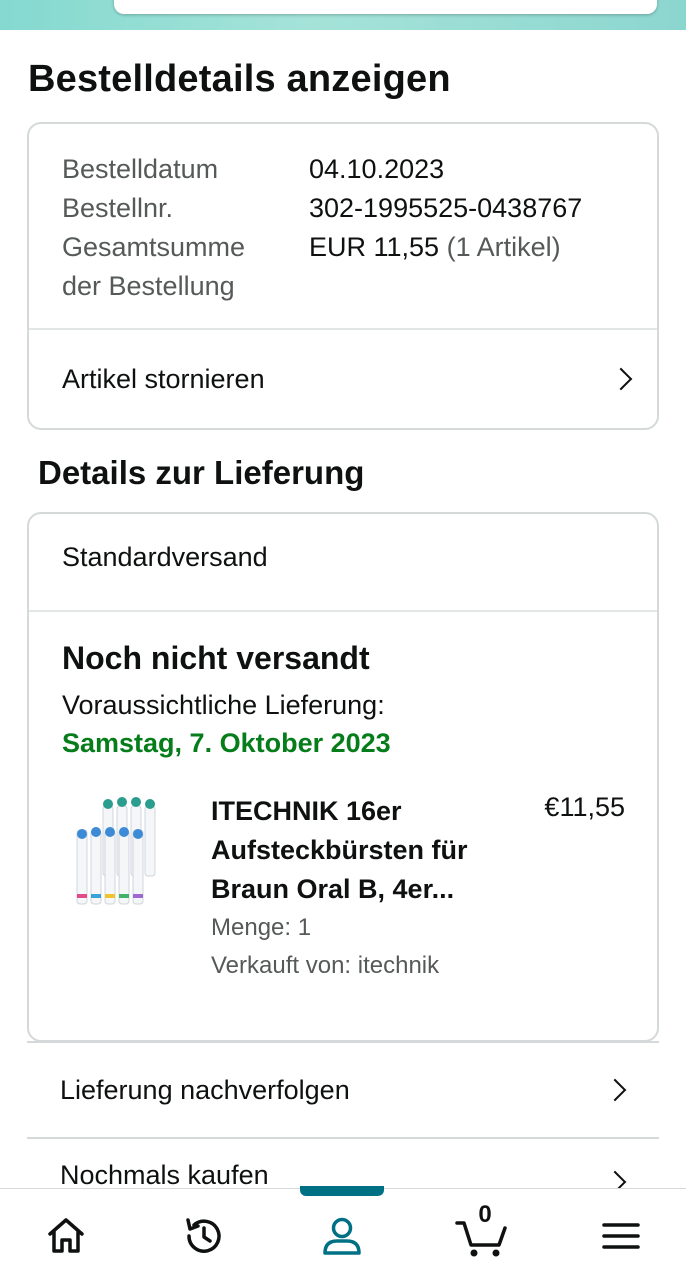  What do you see at coordinates (385, 7) in the screenshot?
I see `search-bar` at bounding box center [385, 7].